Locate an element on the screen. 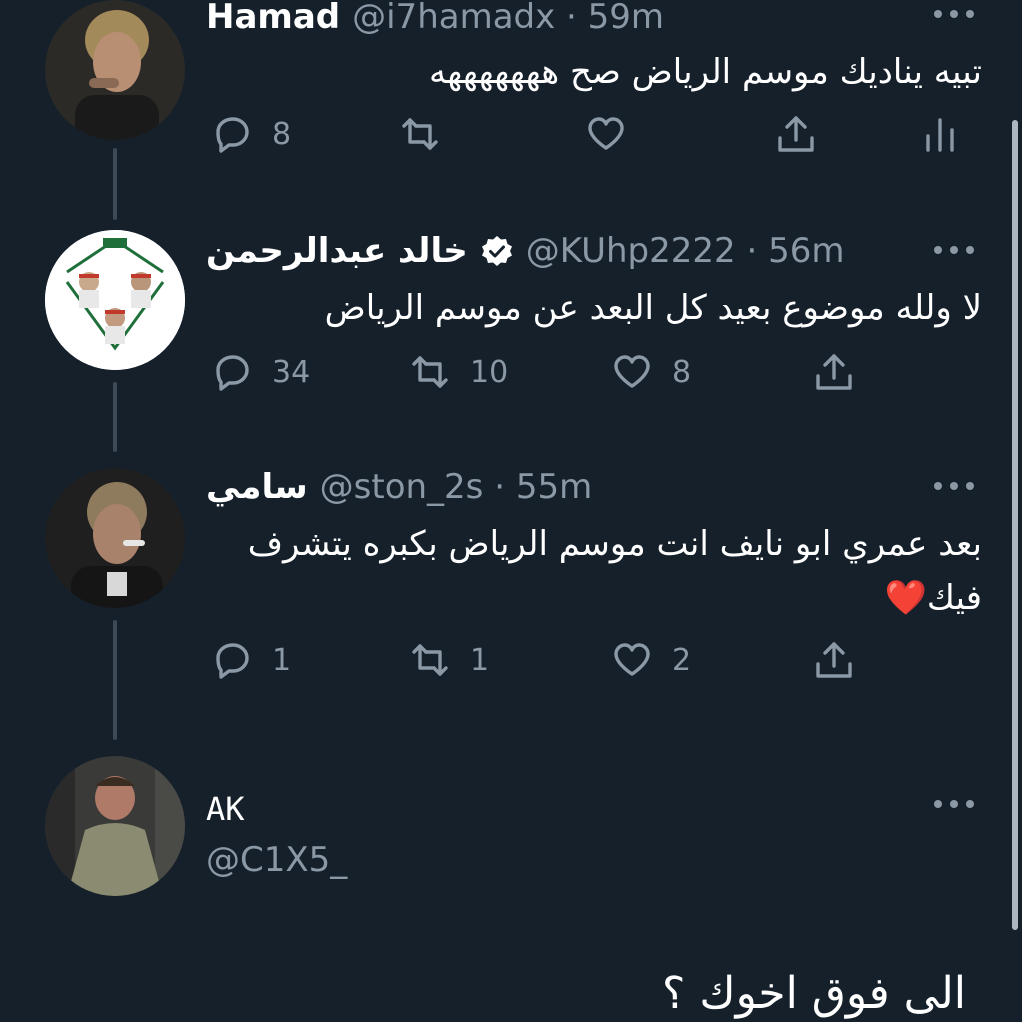 Image resolution: width=1022 pixels, height=1022 pixels. retweet-count: 10 is located at coordinates (489, 372).